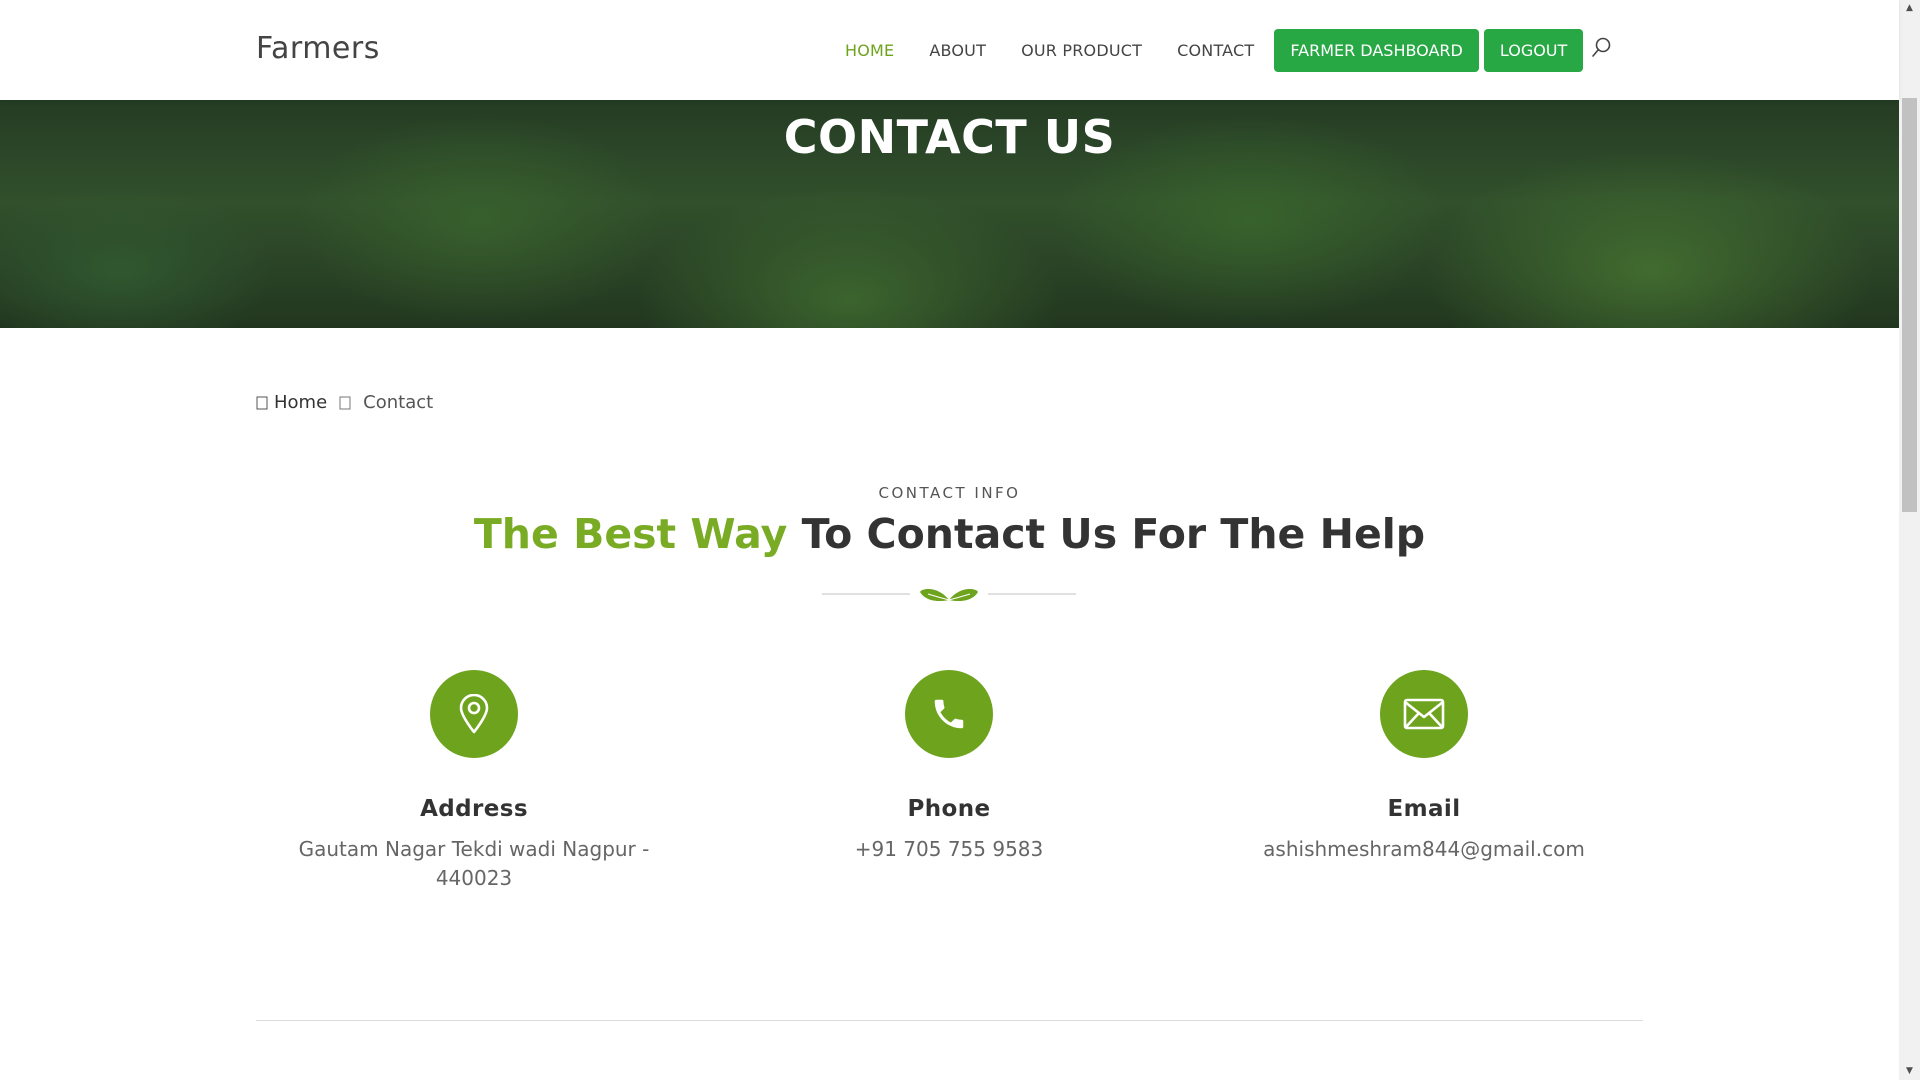 The height and width of the screenshot is (1080, 1920). I want to click on phone-icon, so click(949, 714).